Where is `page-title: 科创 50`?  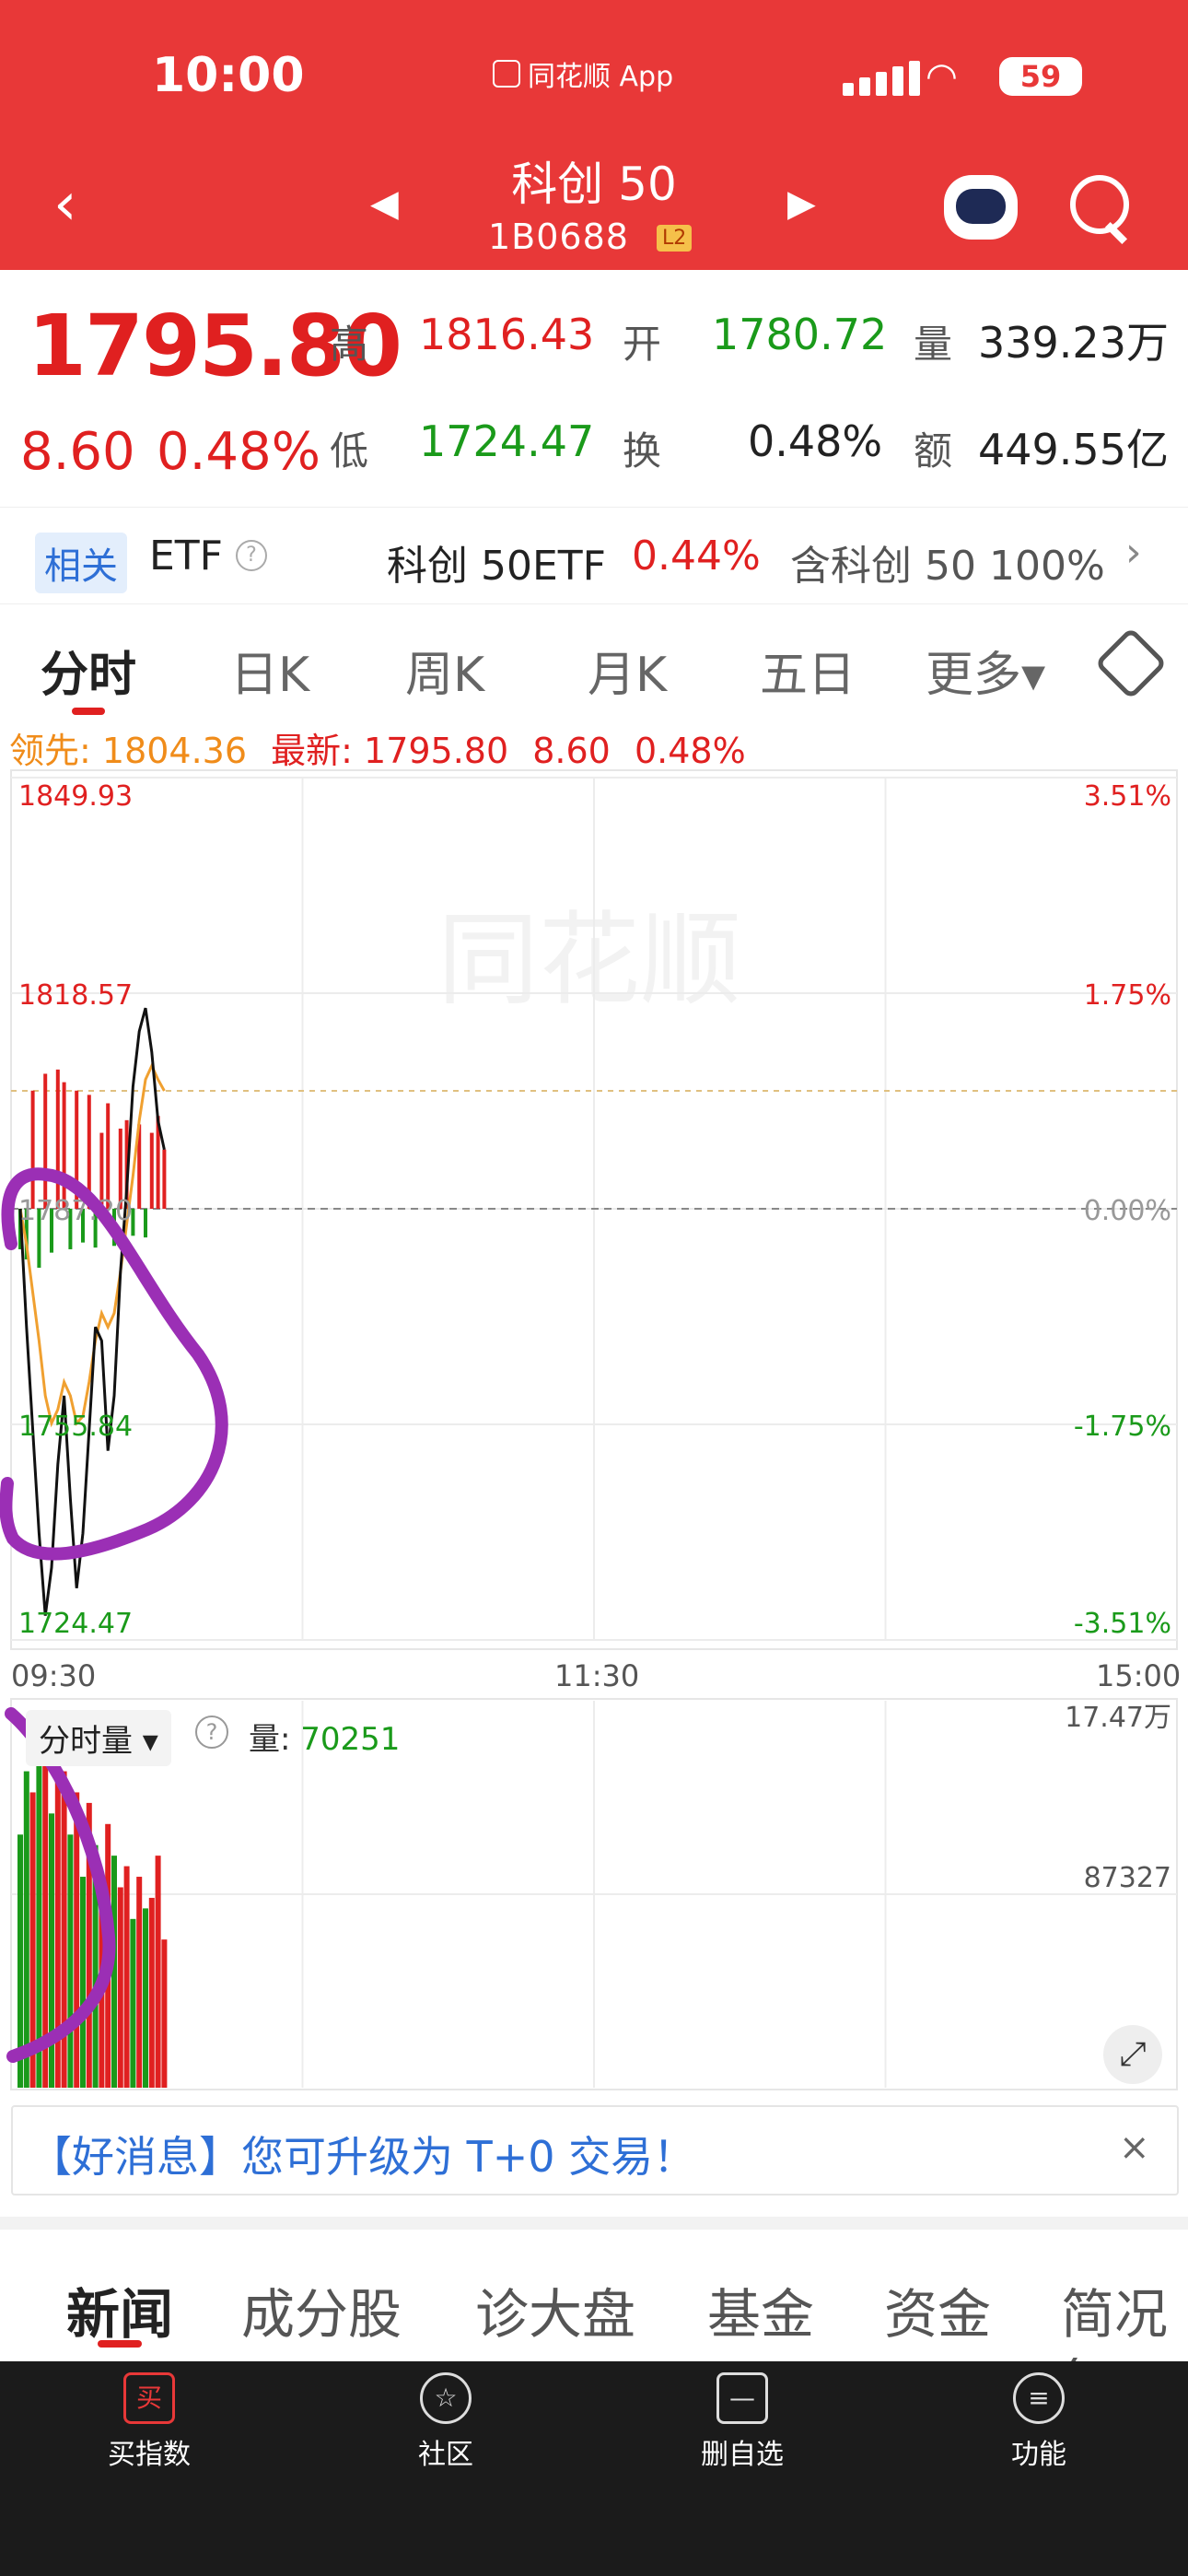
page-title: 科创 50 is located at coordinates (594, 184).